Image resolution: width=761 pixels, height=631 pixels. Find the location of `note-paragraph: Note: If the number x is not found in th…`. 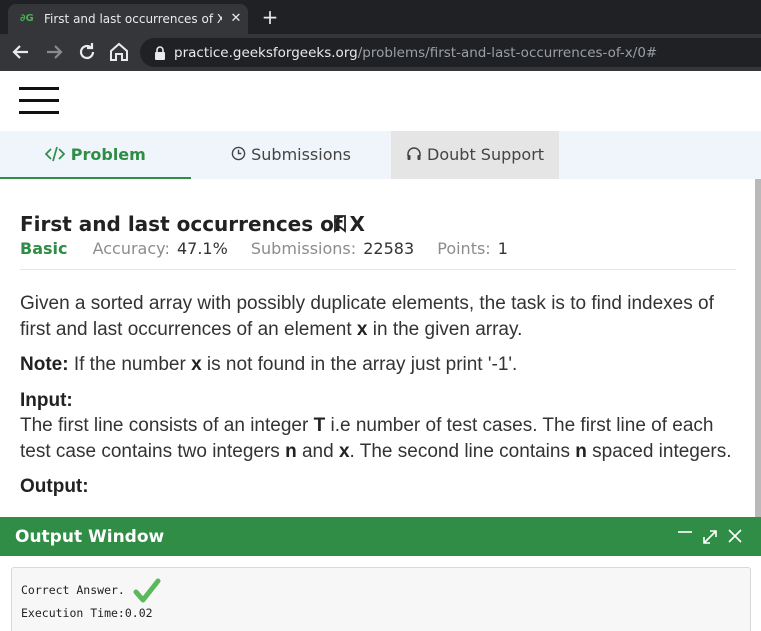

note-paragraph: Note: If the number x is not found in th… is located at coordinates (269, 364).